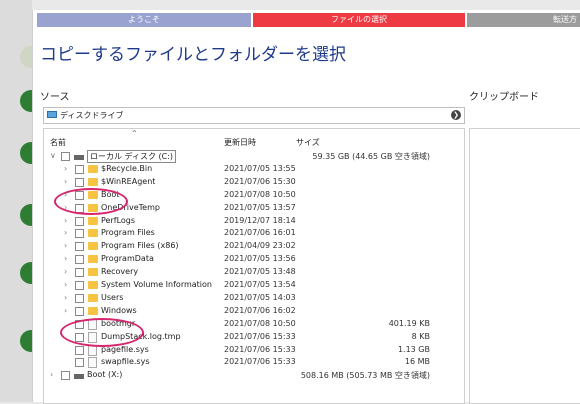 The width and height of the screenshot is (580, 404). I want to click on item-date: 2021/04/09 23:02, so click(260, 246).